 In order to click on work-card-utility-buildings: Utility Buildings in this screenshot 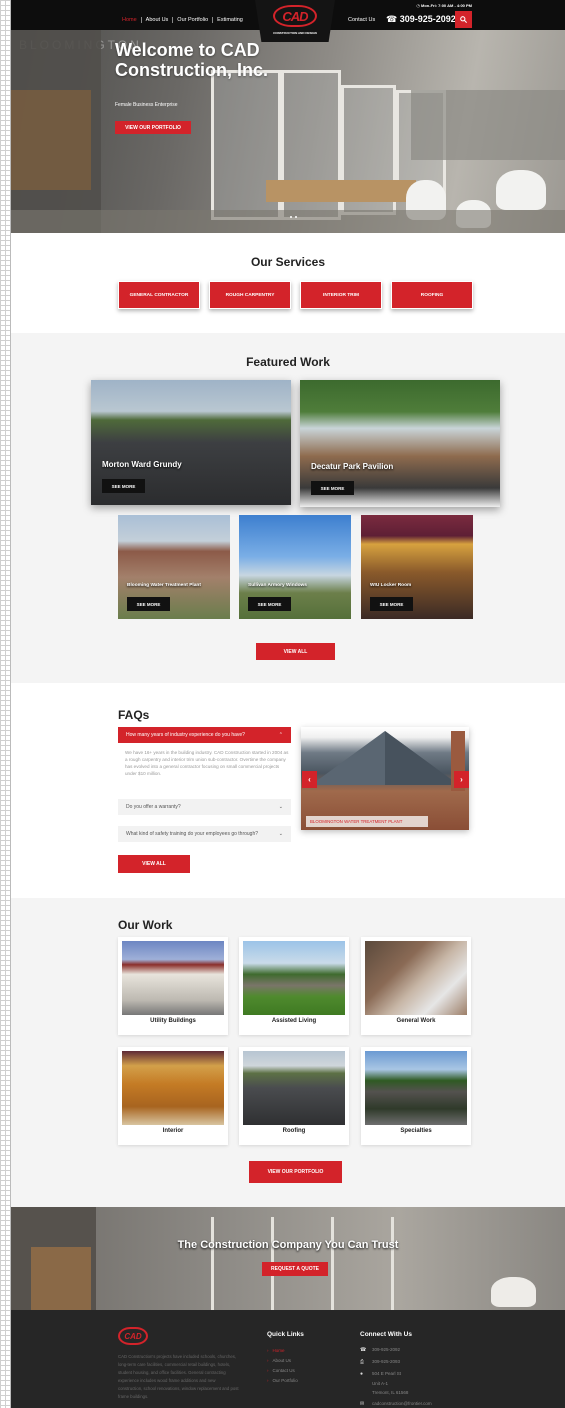, I will do `click(173, 986)`.